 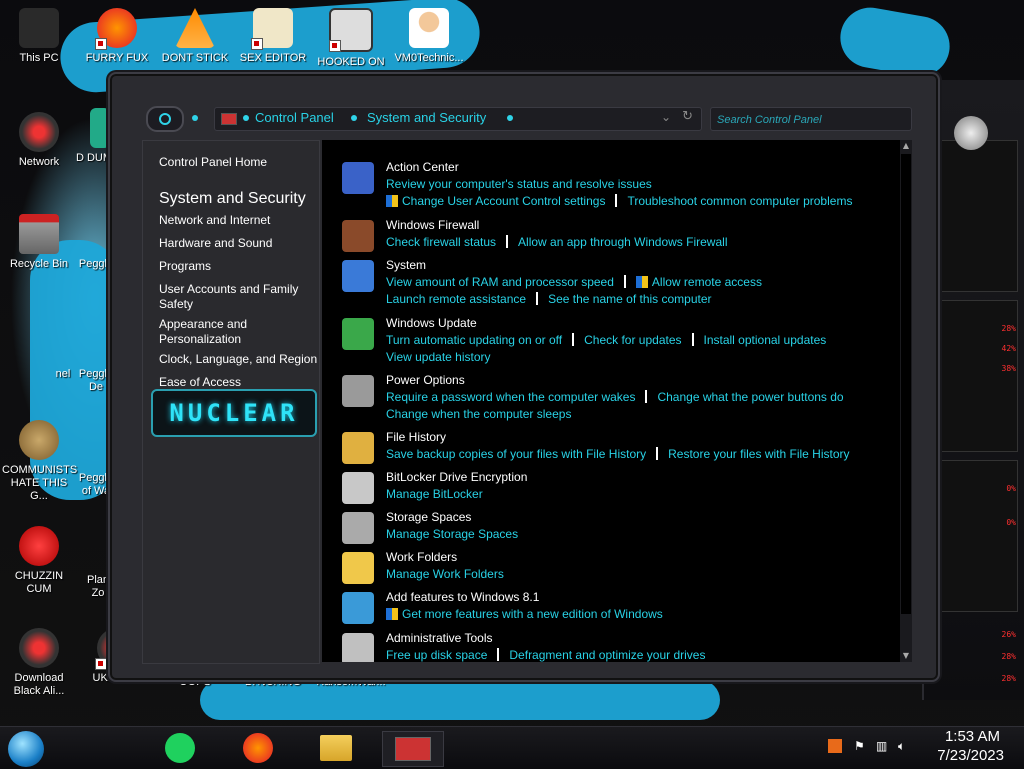 What do you see at coordinates (739, 201) in the screenshot?
I see `task-link: Troubleshoot common computer problems` at bounding box center [739, 201].